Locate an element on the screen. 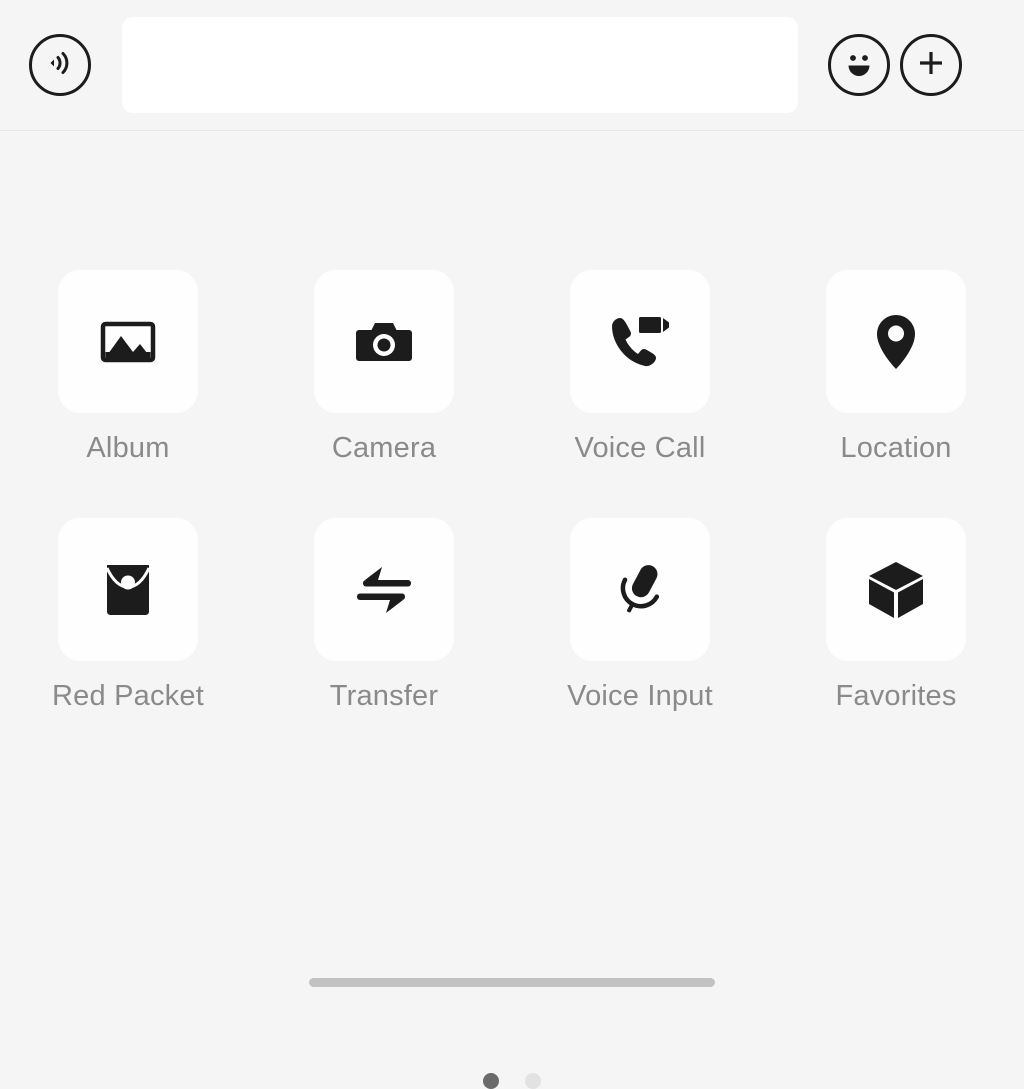 This screenshot has width=1024, height=1089. attachment-item-transfer: Transfer is located at coordinates (384, 615).